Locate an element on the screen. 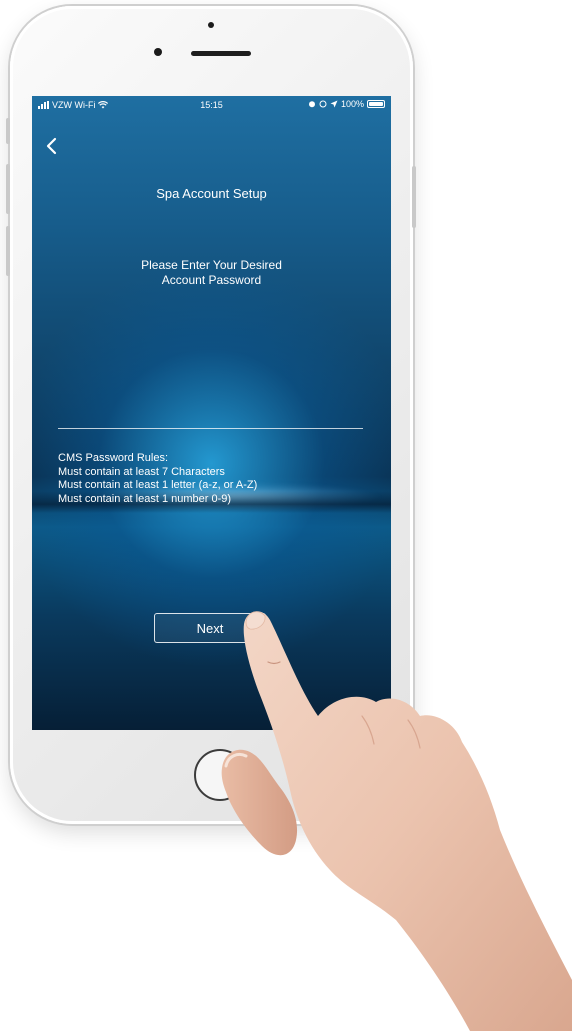  password-input is located at coordinates (210, 417).